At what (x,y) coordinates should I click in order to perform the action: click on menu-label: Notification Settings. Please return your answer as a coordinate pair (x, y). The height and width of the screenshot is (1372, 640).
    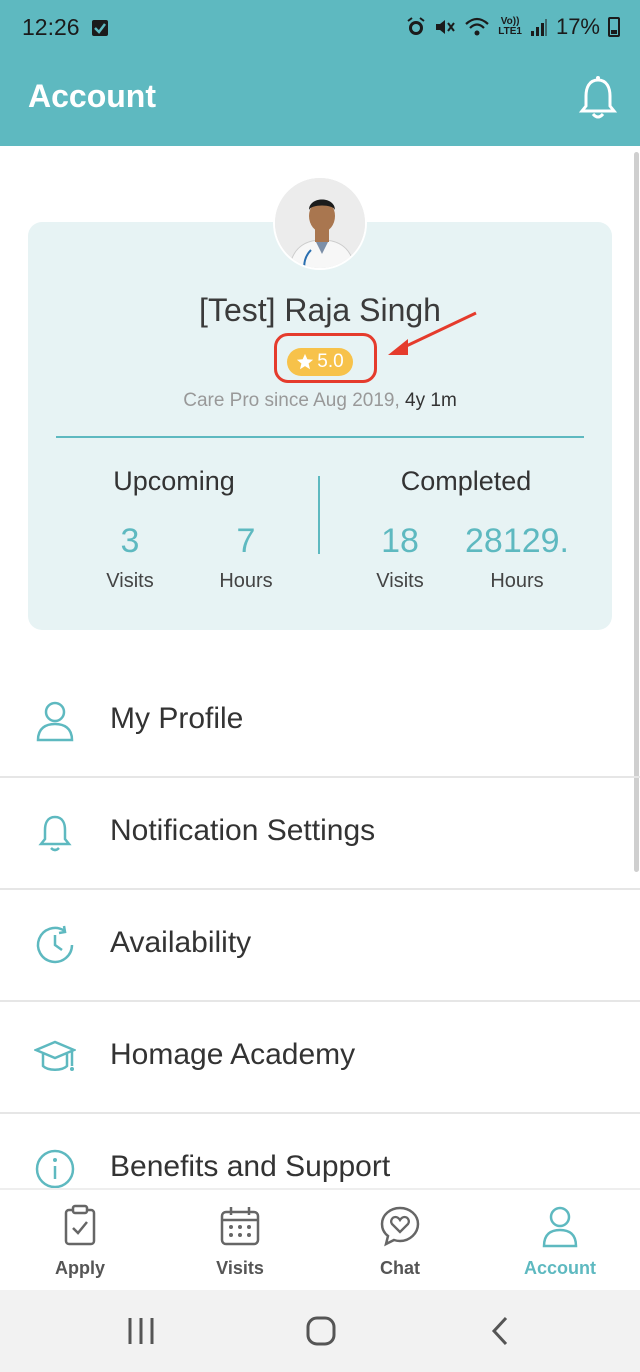
    Looking at the image, I should click on (243, 830).